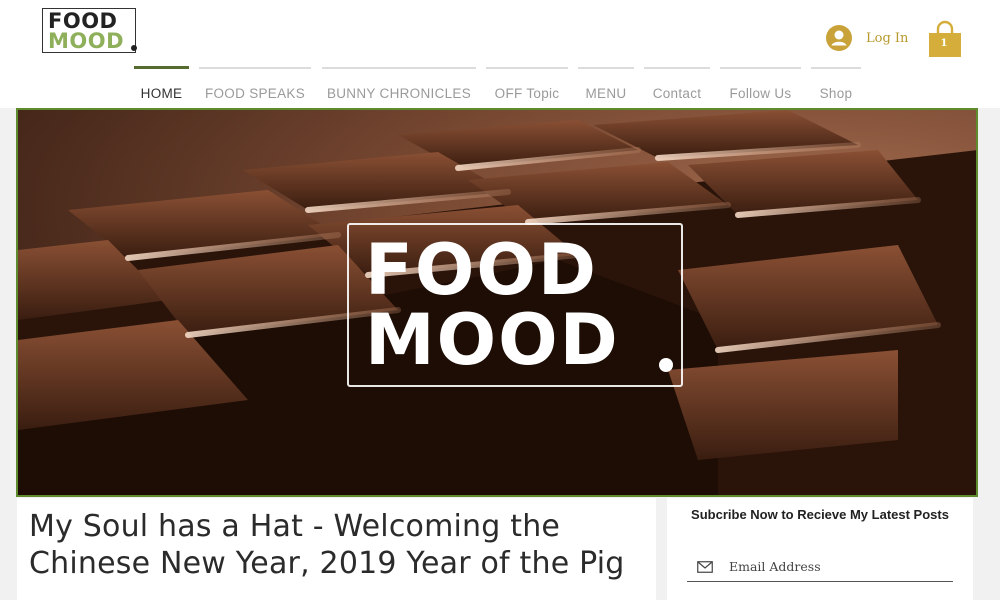  What do you see at coordinates (399, 85) in the screenshot?
I see `nav-item-bunny-chronicles: BUNNY CHRONICLES` at bounding box center [399, 85].